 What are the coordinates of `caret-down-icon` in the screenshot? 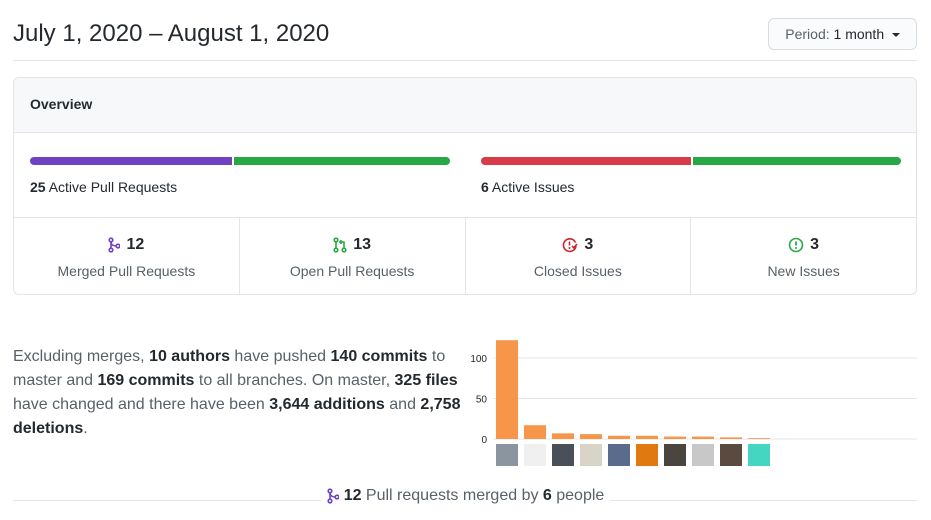 It's located at (896, 35).